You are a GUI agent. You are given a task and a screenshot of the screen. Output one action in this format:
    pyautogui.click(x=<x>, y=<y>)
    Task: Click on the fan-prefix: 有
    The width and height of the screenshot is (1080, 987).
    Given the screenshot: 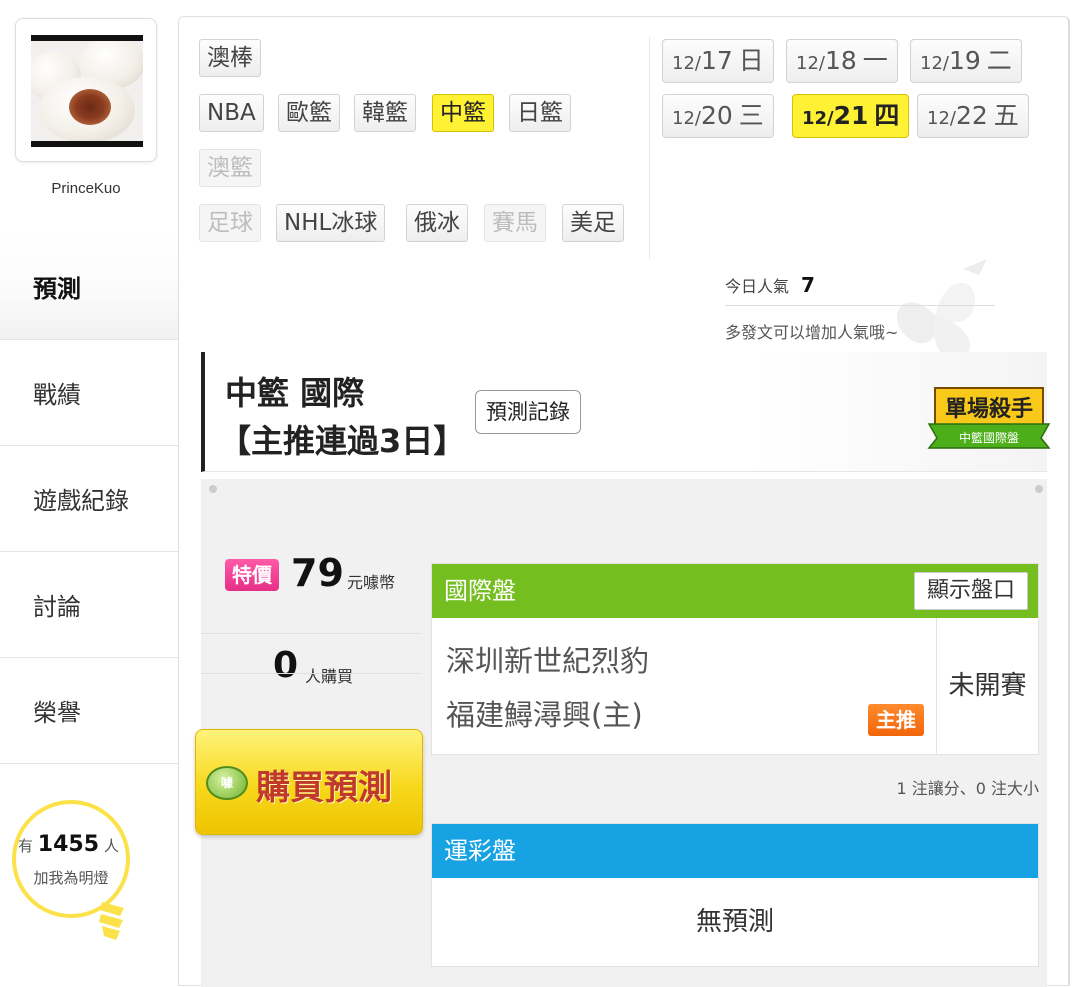 What is the action you would take?
    pyautogui.click(x=26, y=846)
    